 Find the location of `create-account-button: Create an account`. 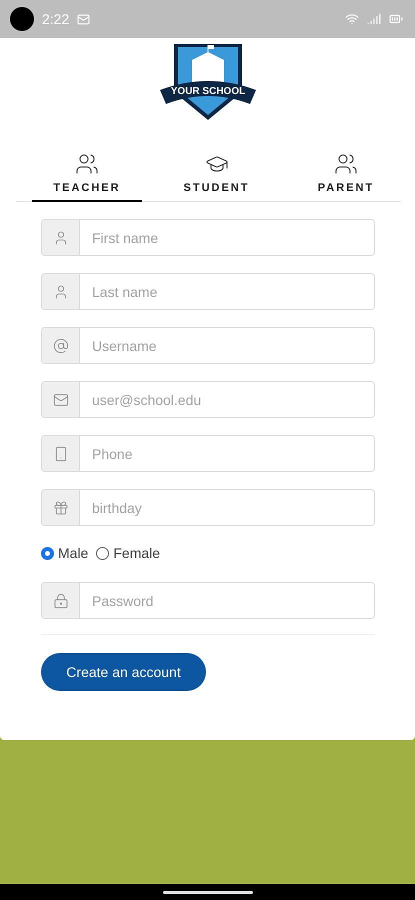

create-account-button: Create an account is located at coordinates (123, 672).